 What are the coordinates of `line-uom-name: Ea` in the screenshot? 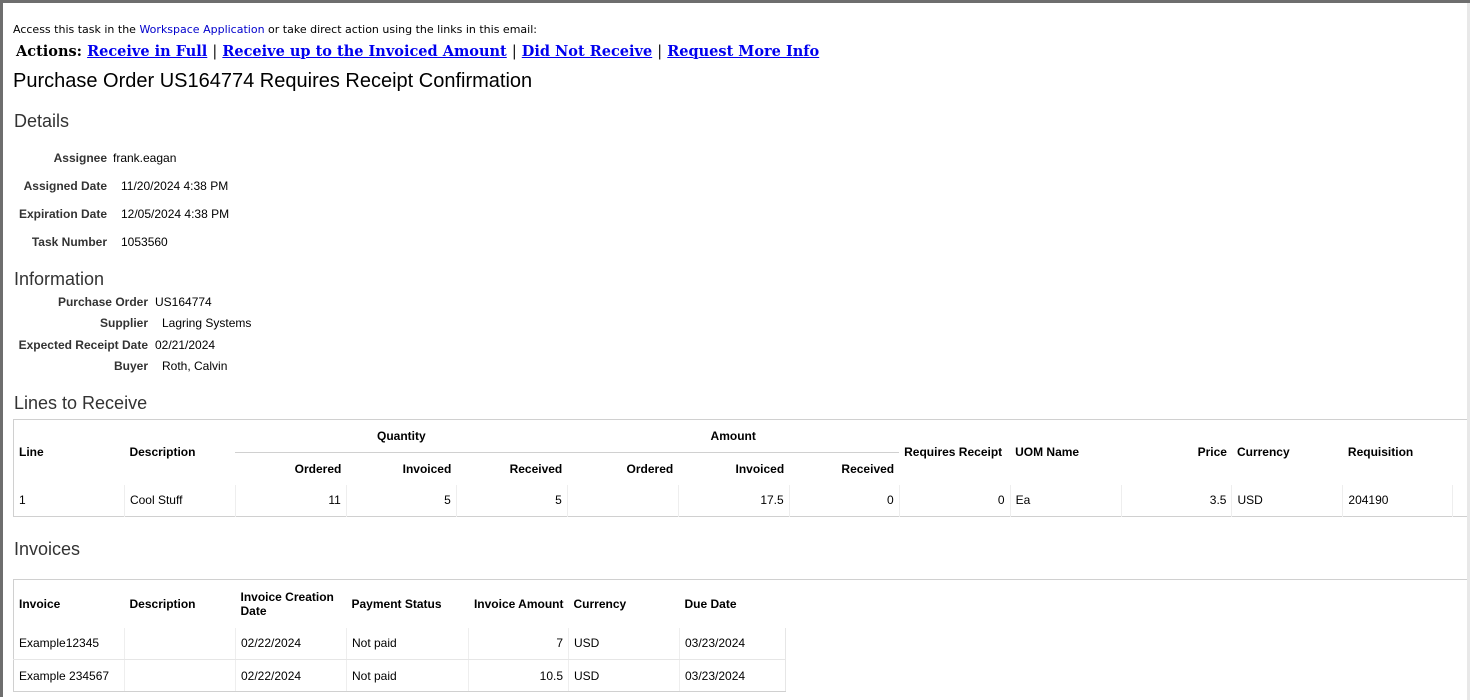 It's located at (1065, 501).